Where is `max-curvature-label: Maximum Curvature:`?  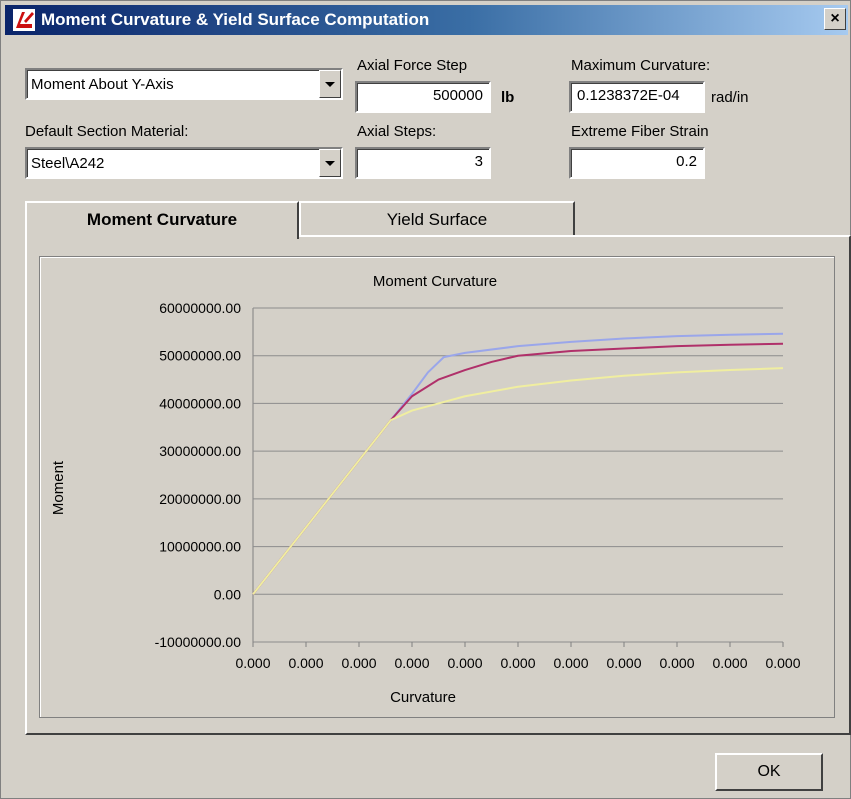
max-curvature-label: Maximum Curvature: is located at coordinates (641, 65).